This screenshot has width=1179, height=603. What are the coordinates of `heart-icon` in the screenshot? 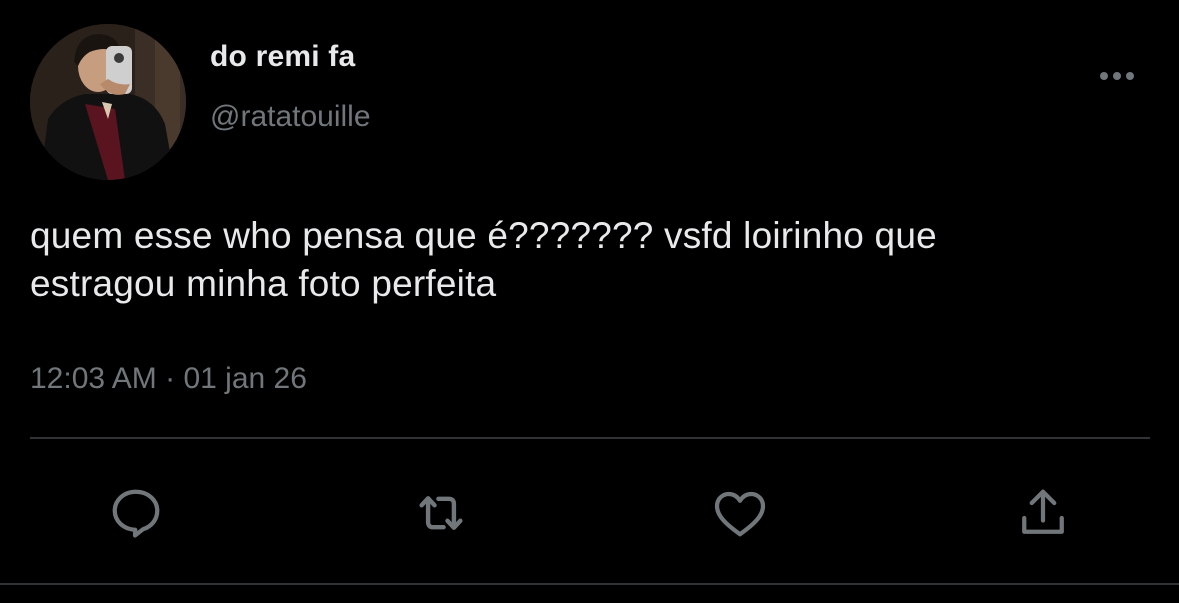 It's located at (740, 514).